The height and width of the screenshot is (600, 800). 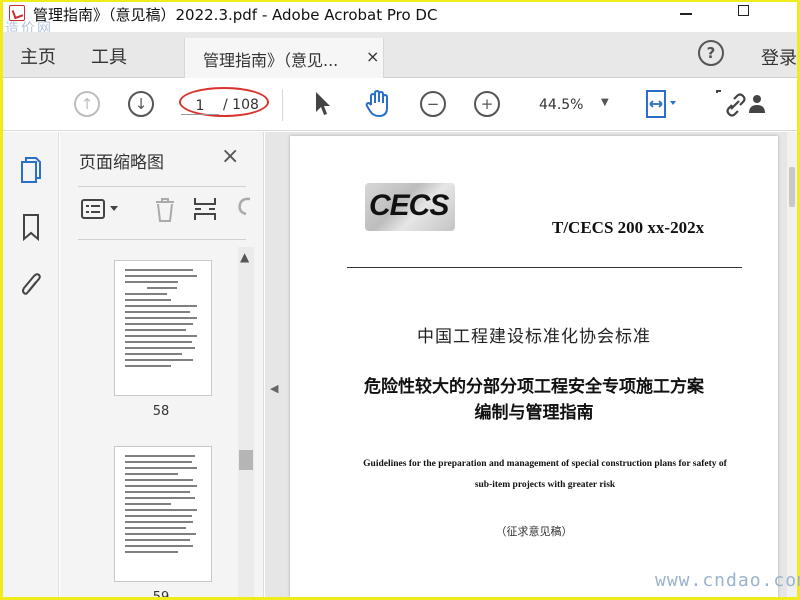 What do you see at coordinates (534, 337) in the screenshot?
I see `organization-standard: 中国工程建设标准化协会标准` at bounding box center [534, 337].